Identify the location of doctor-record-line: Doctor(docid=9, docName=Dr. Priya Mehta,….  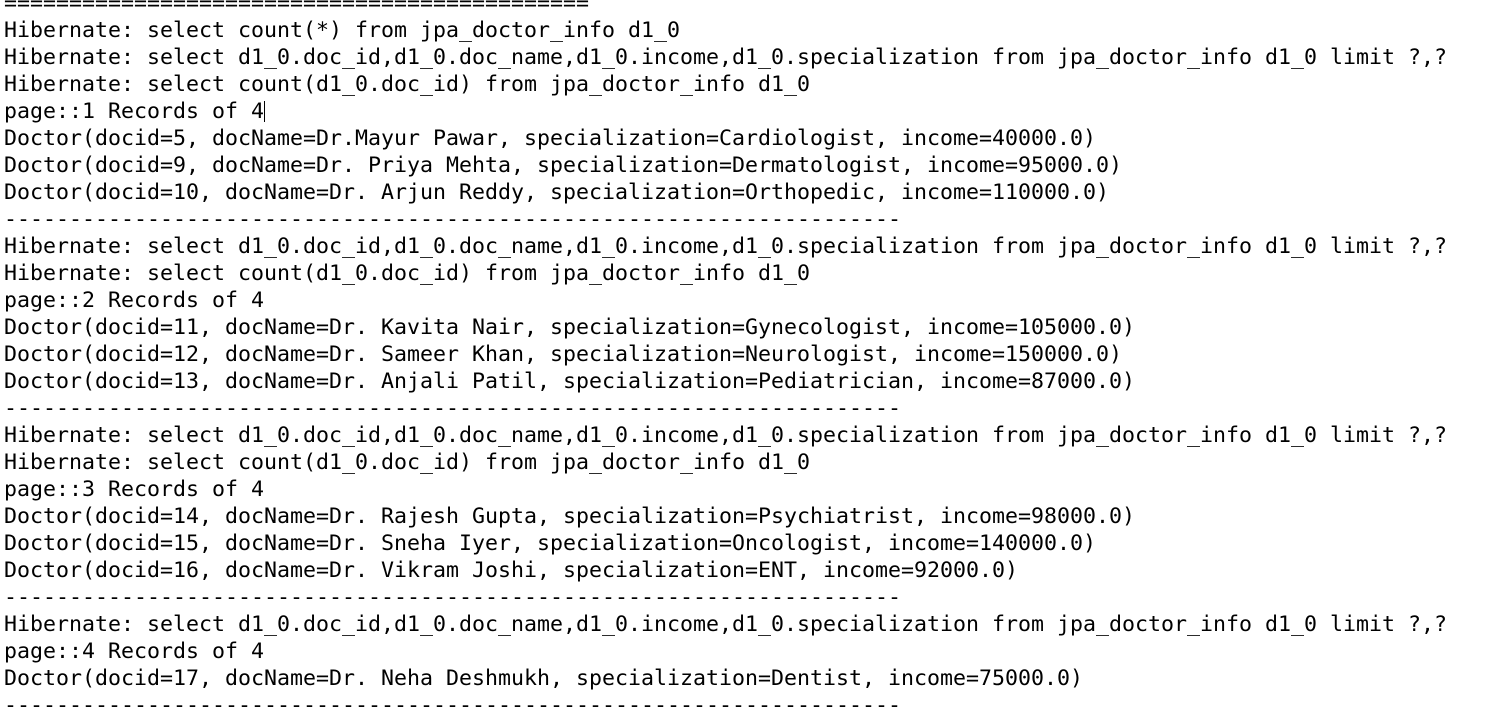
(563, 165).